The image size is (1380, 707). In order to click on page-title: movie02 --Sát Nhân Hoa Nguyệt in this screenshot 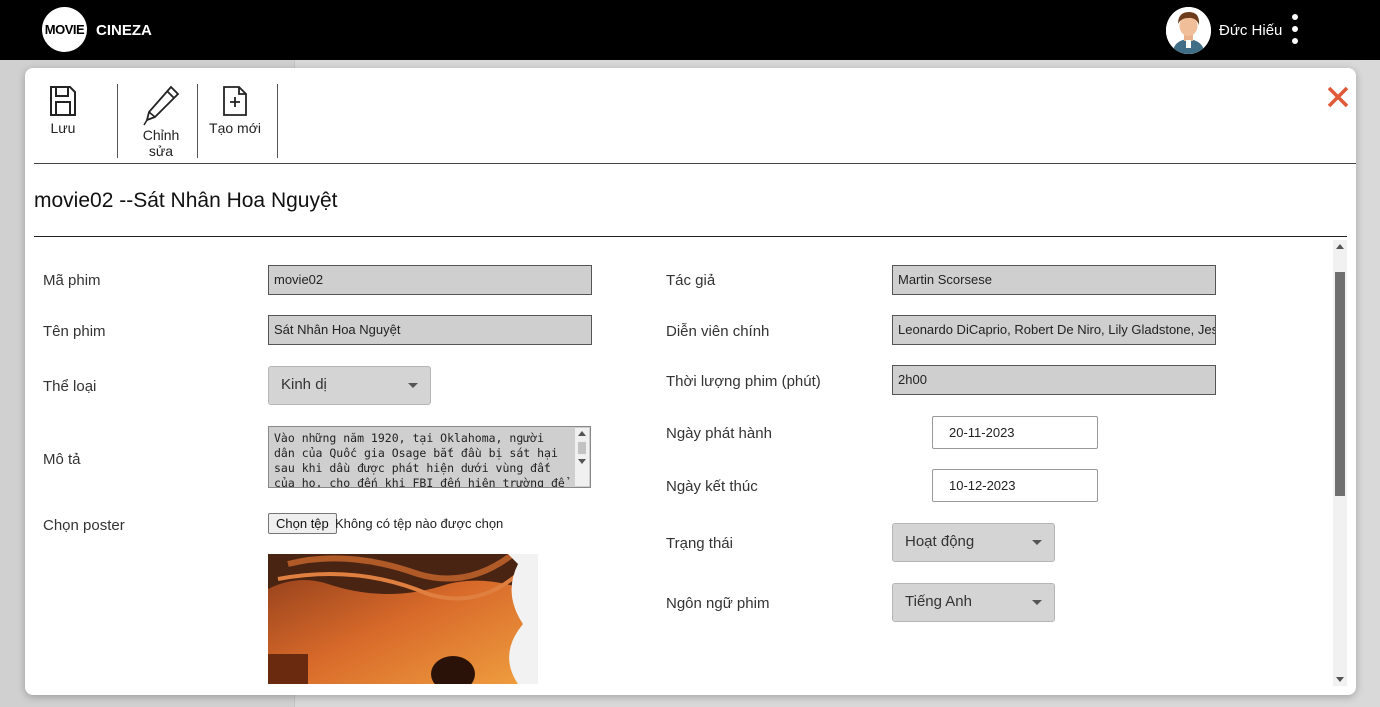, I will do `click(186, 200)`.